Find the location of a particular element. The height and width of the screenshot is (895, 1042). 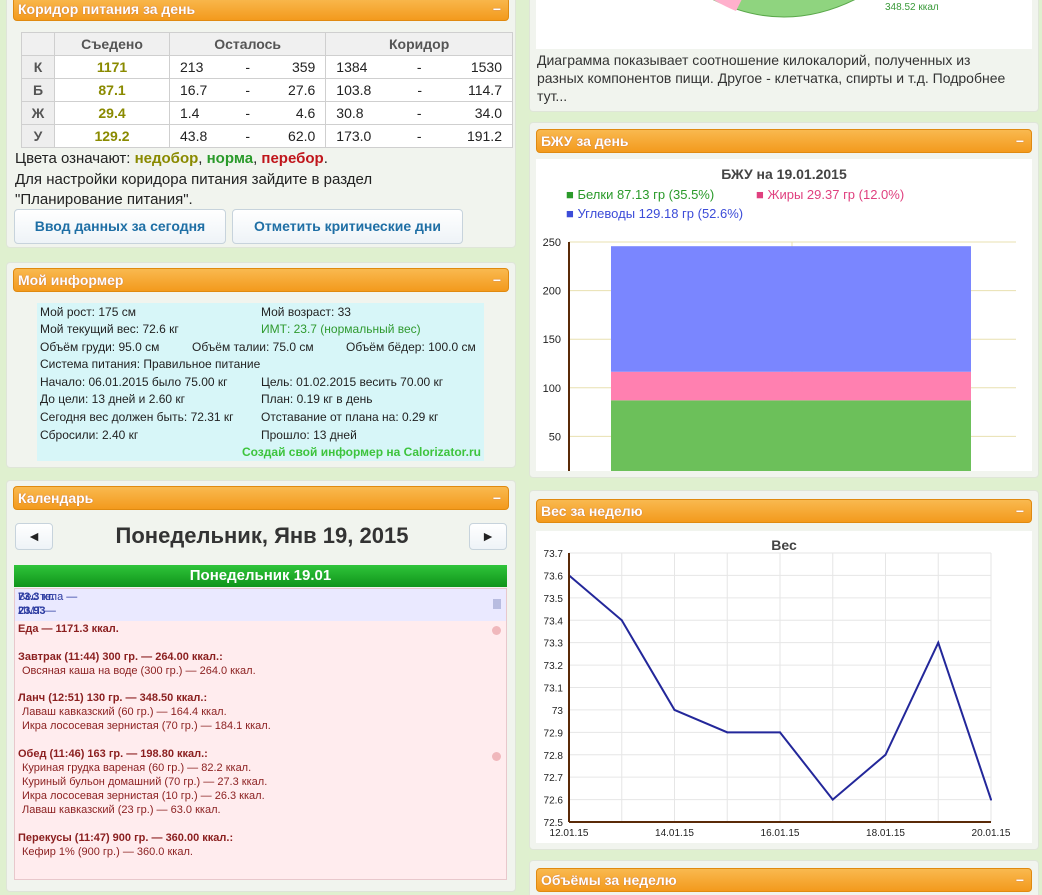

y-tick-label: 73.2 is located at coordinates (554, 666).